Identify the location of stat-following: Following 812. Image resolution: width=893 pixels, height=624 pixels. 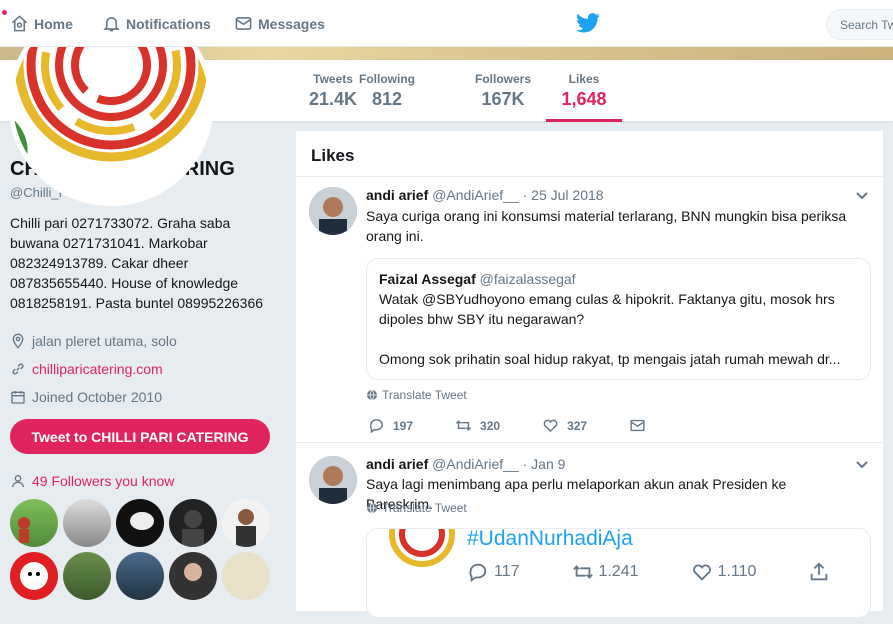
(387, 91).